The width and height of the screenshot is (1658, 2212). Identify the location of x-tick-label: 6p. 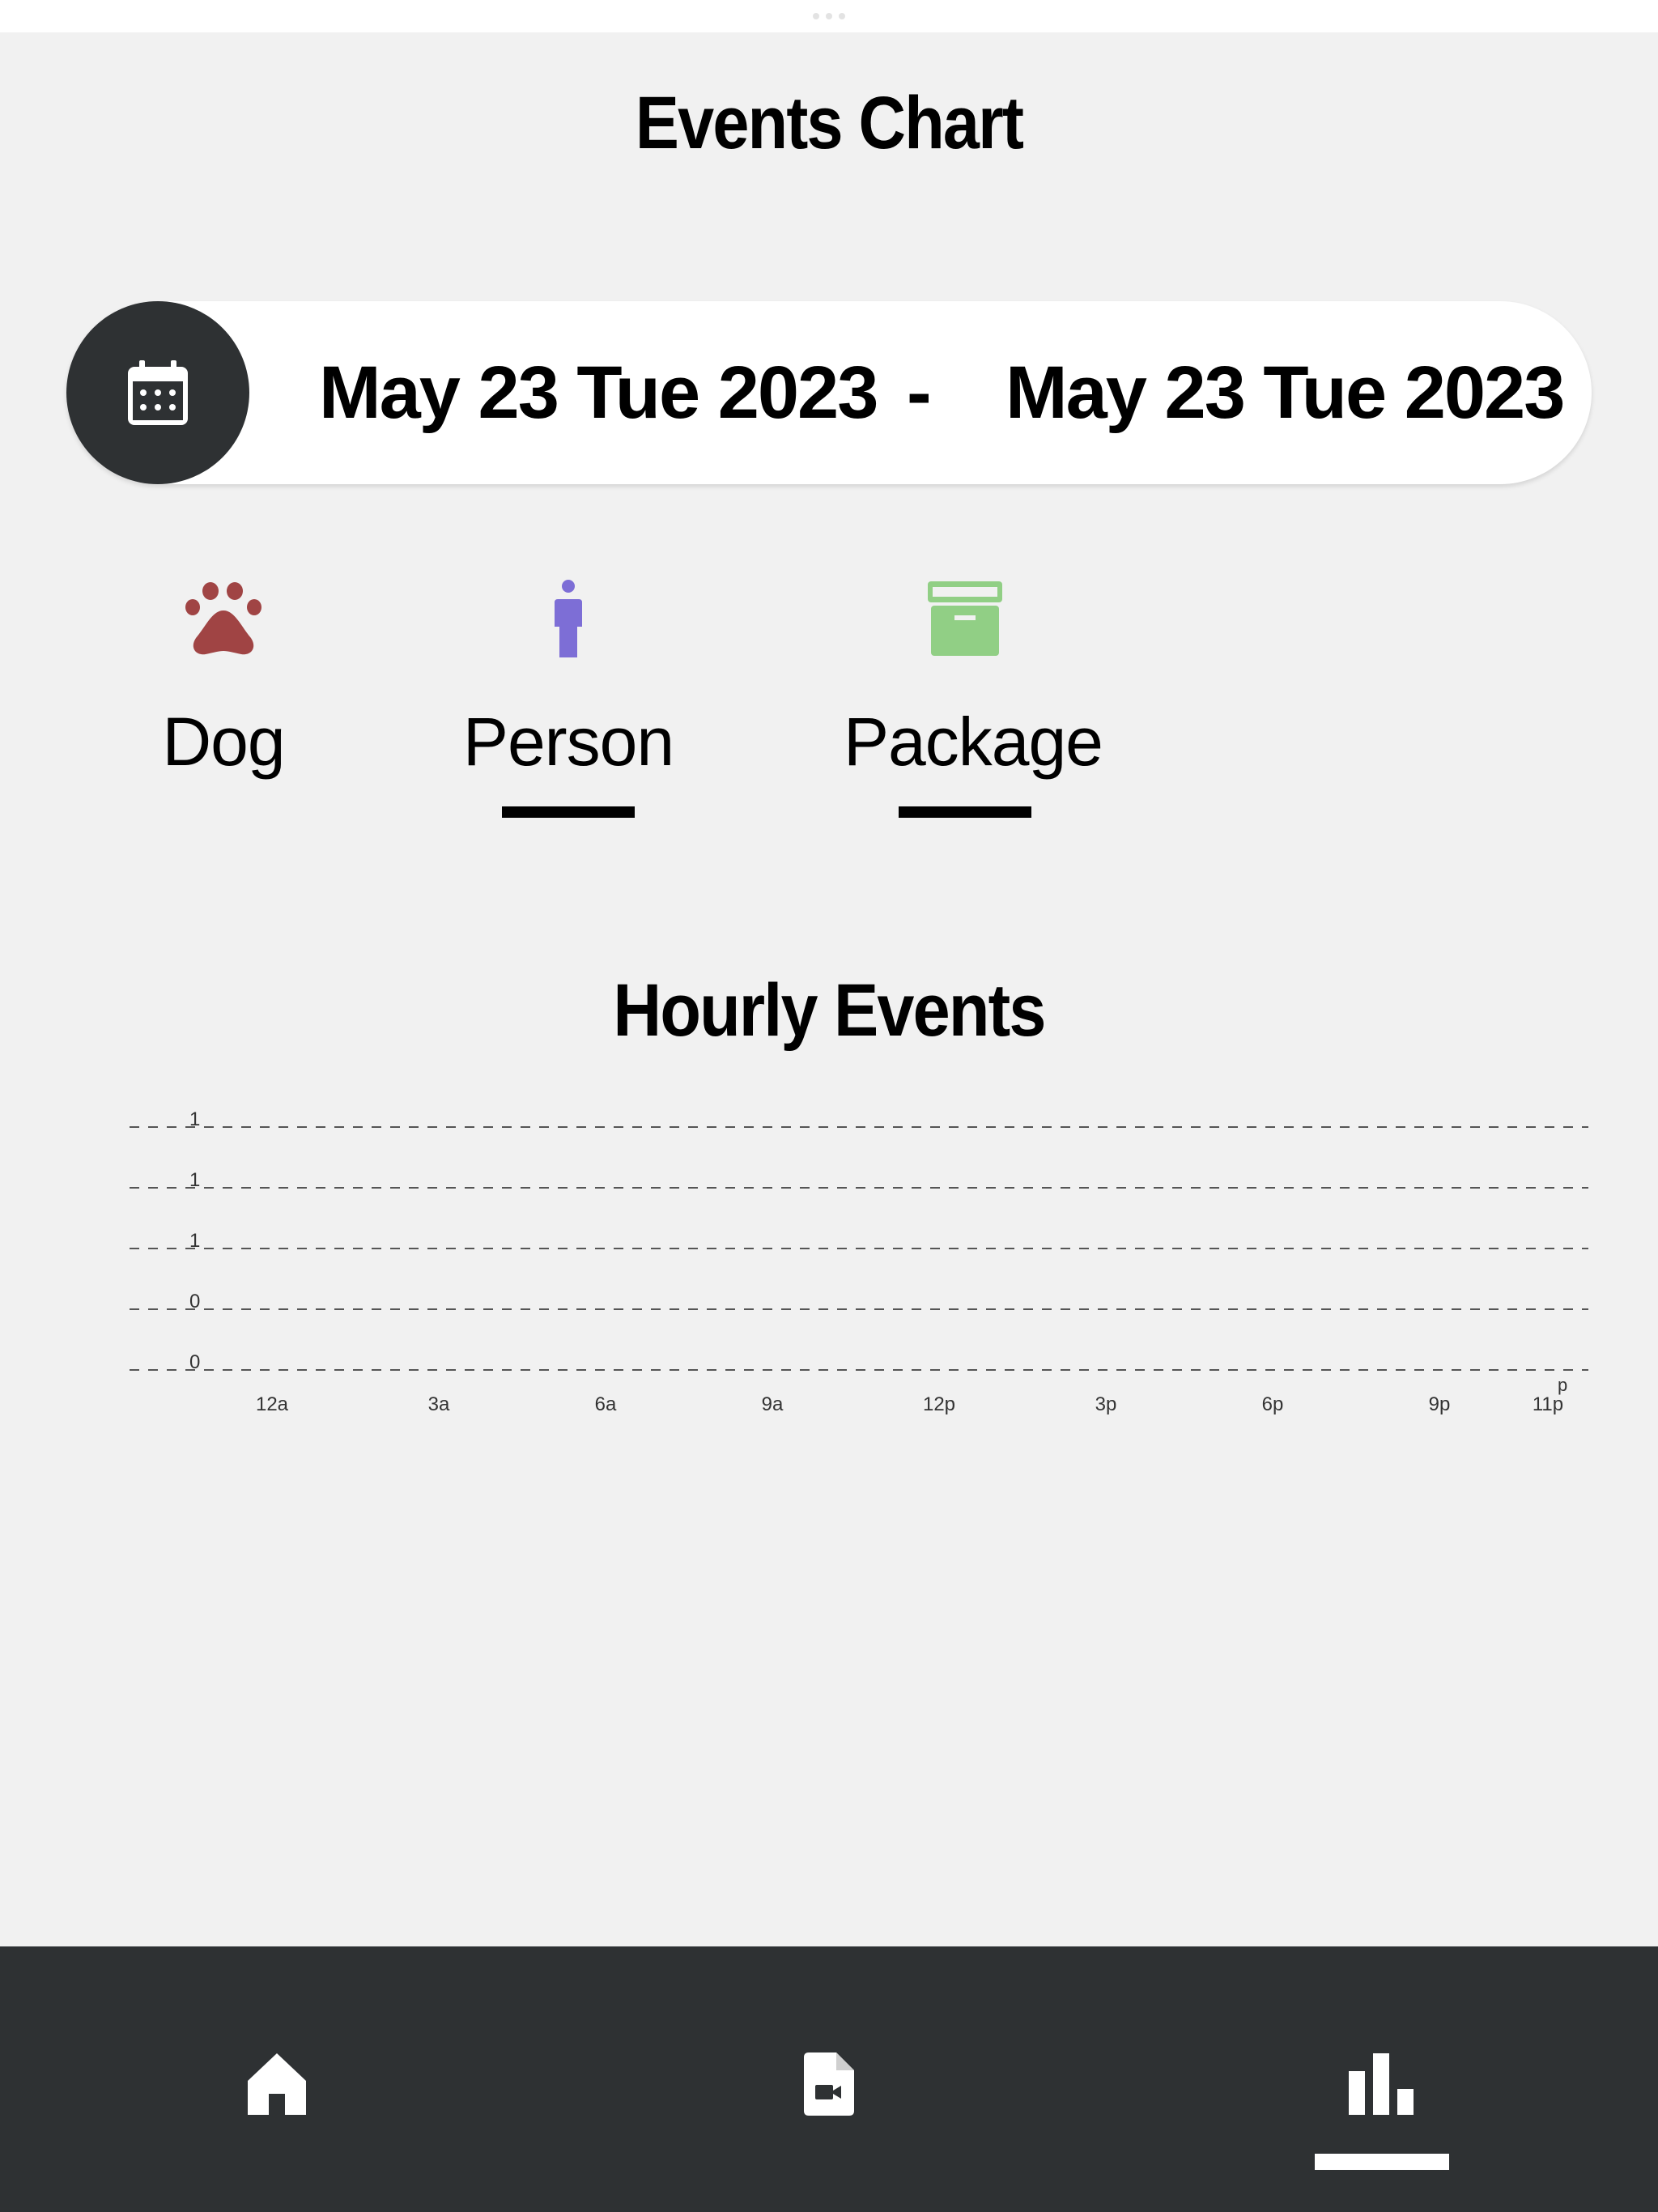
(1273, 1404).